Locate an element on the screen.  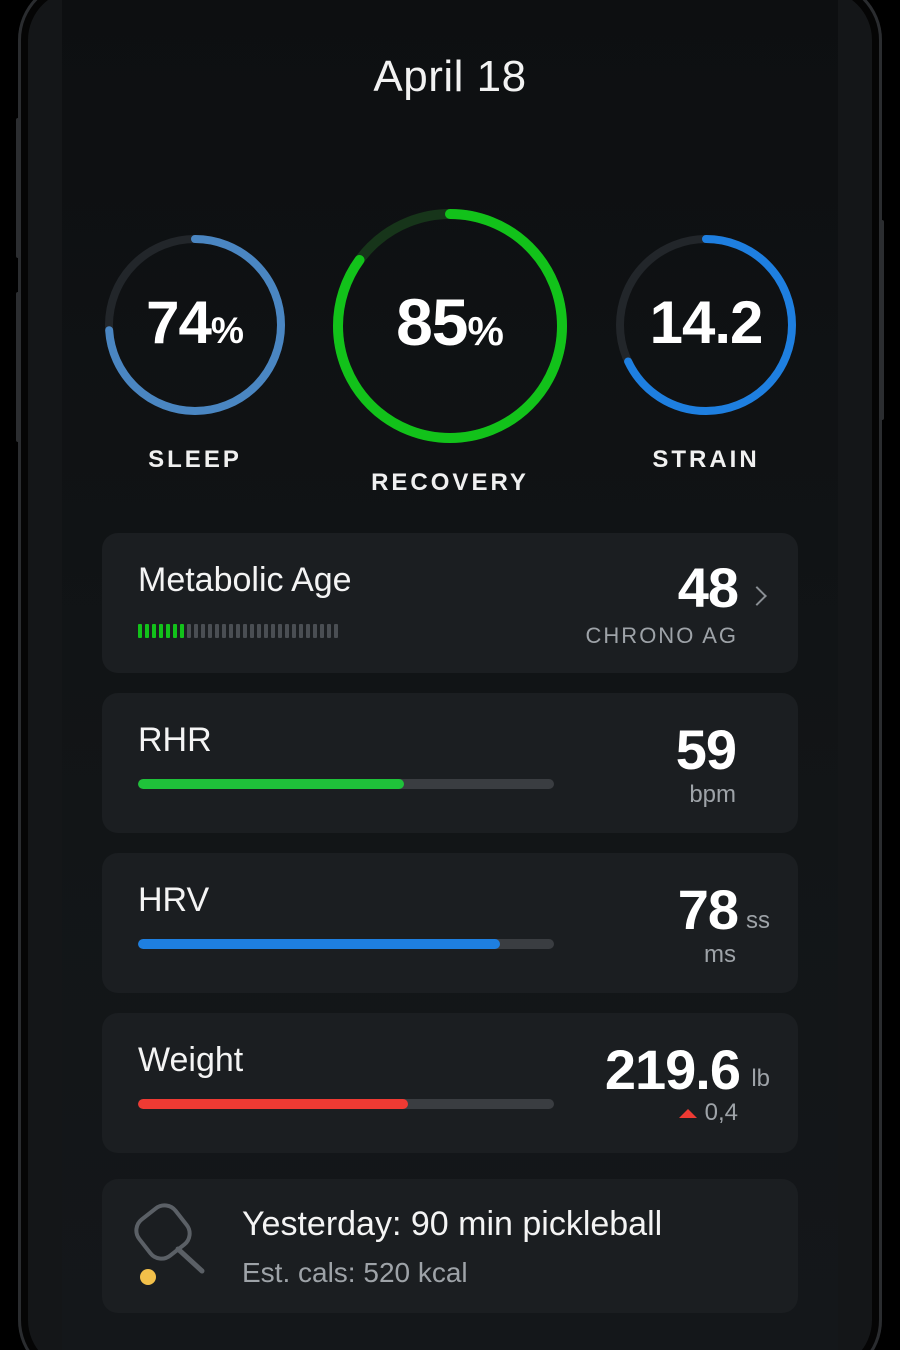
rhr-bar-fill is located at coordinates (271, 784).